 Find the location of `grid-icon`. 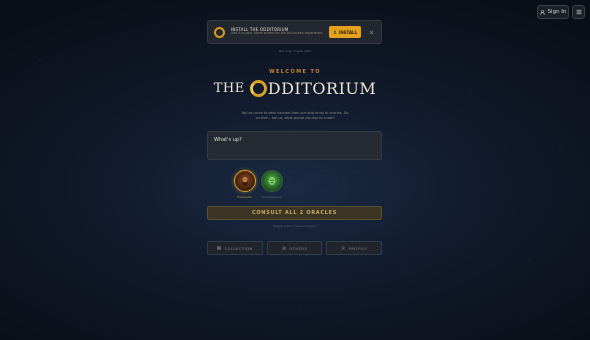

grid-icon is located at coordinates (219, 248).